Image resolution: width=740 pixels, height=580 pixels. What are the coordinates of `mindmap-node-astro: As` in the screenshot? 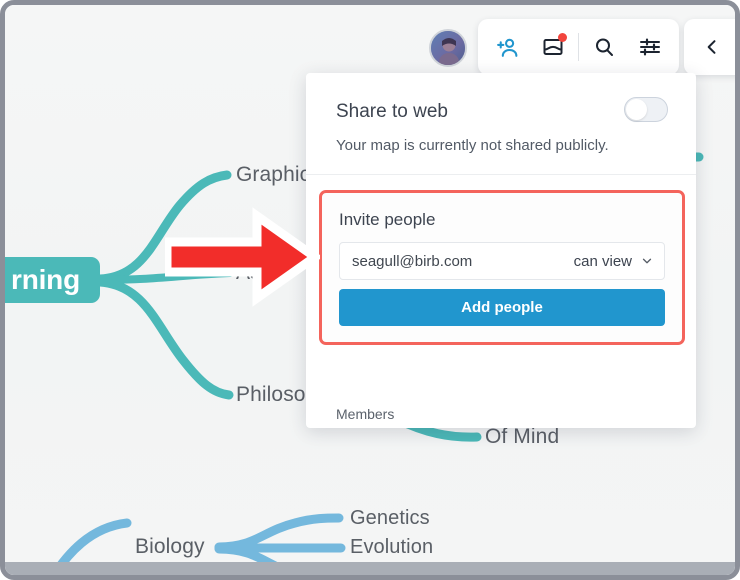 It's located at (248, 273).